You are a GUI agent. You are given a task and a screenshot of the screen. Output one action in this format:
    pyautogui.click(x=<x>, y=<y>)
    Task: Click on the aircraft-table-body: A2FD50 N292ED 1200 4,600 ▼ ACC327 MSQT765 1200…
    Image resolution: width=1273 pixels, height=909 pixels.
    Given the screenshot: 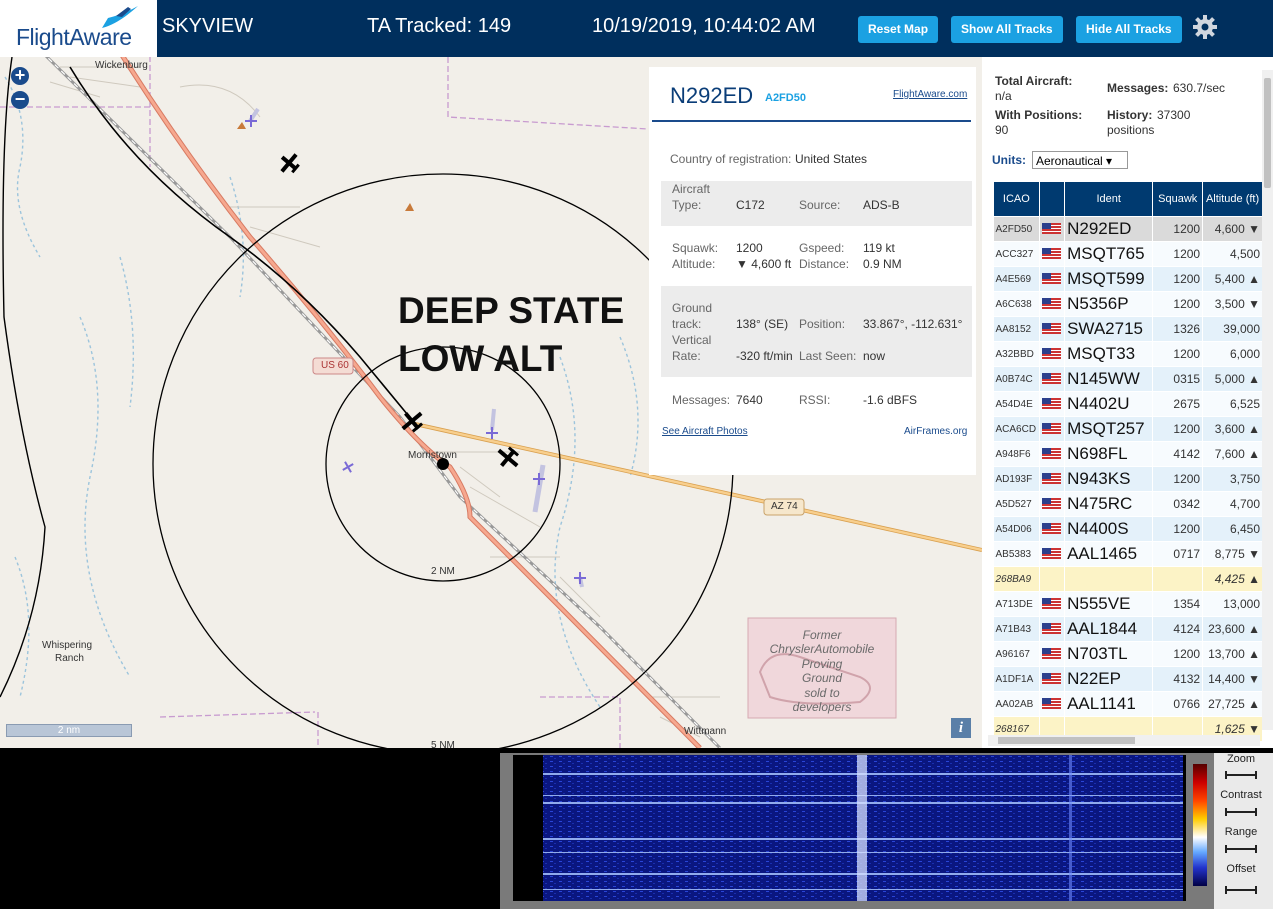 What is the action you would take?
    pyautogui.click(x=1128, y=479)
    